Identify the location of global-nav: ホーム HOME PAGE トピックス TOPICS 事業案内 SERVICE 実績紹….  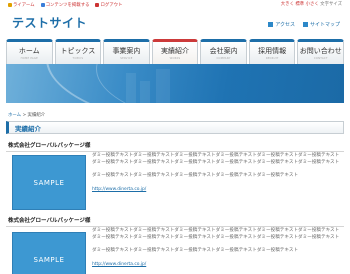
(175, 51).